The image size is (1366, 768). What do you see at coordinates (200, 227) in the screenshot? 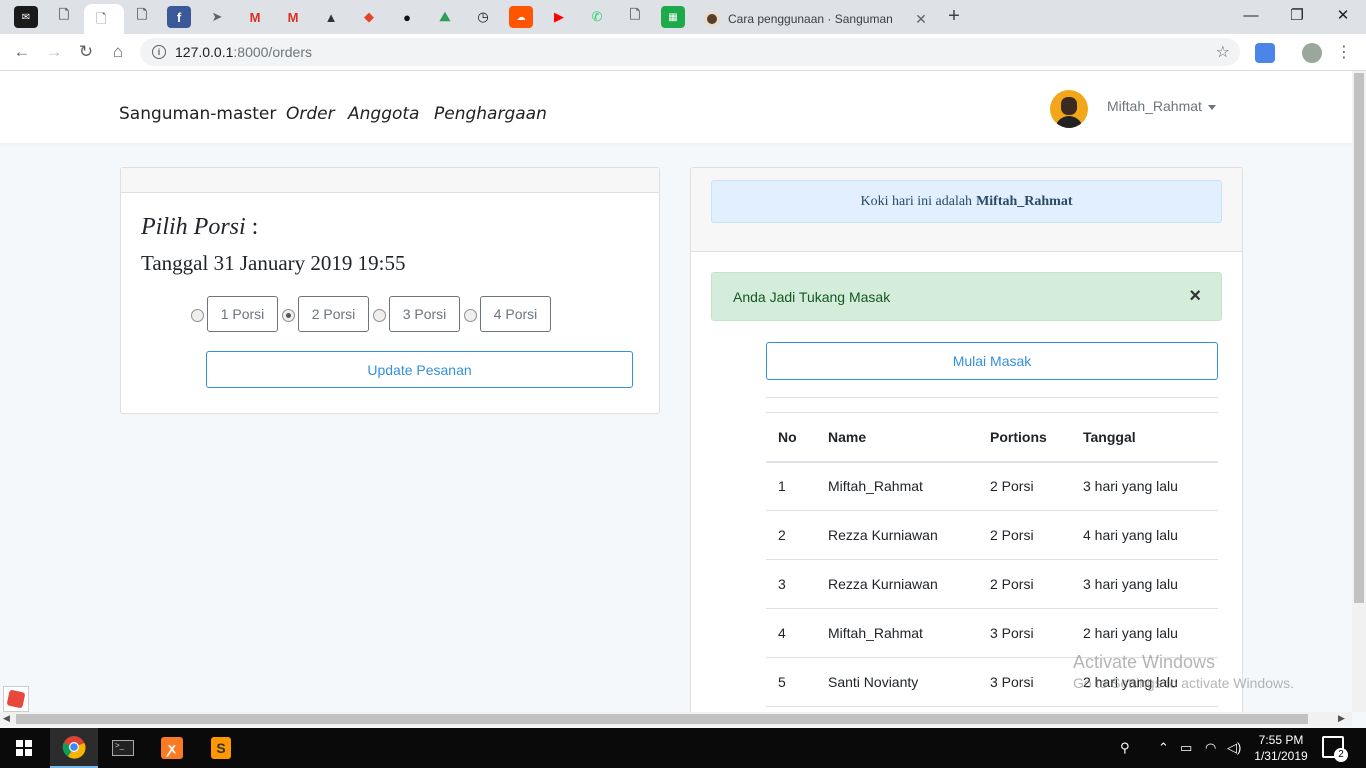
I see `portion-heading: Pilih Porsi :` at bounding box center [200, 227].